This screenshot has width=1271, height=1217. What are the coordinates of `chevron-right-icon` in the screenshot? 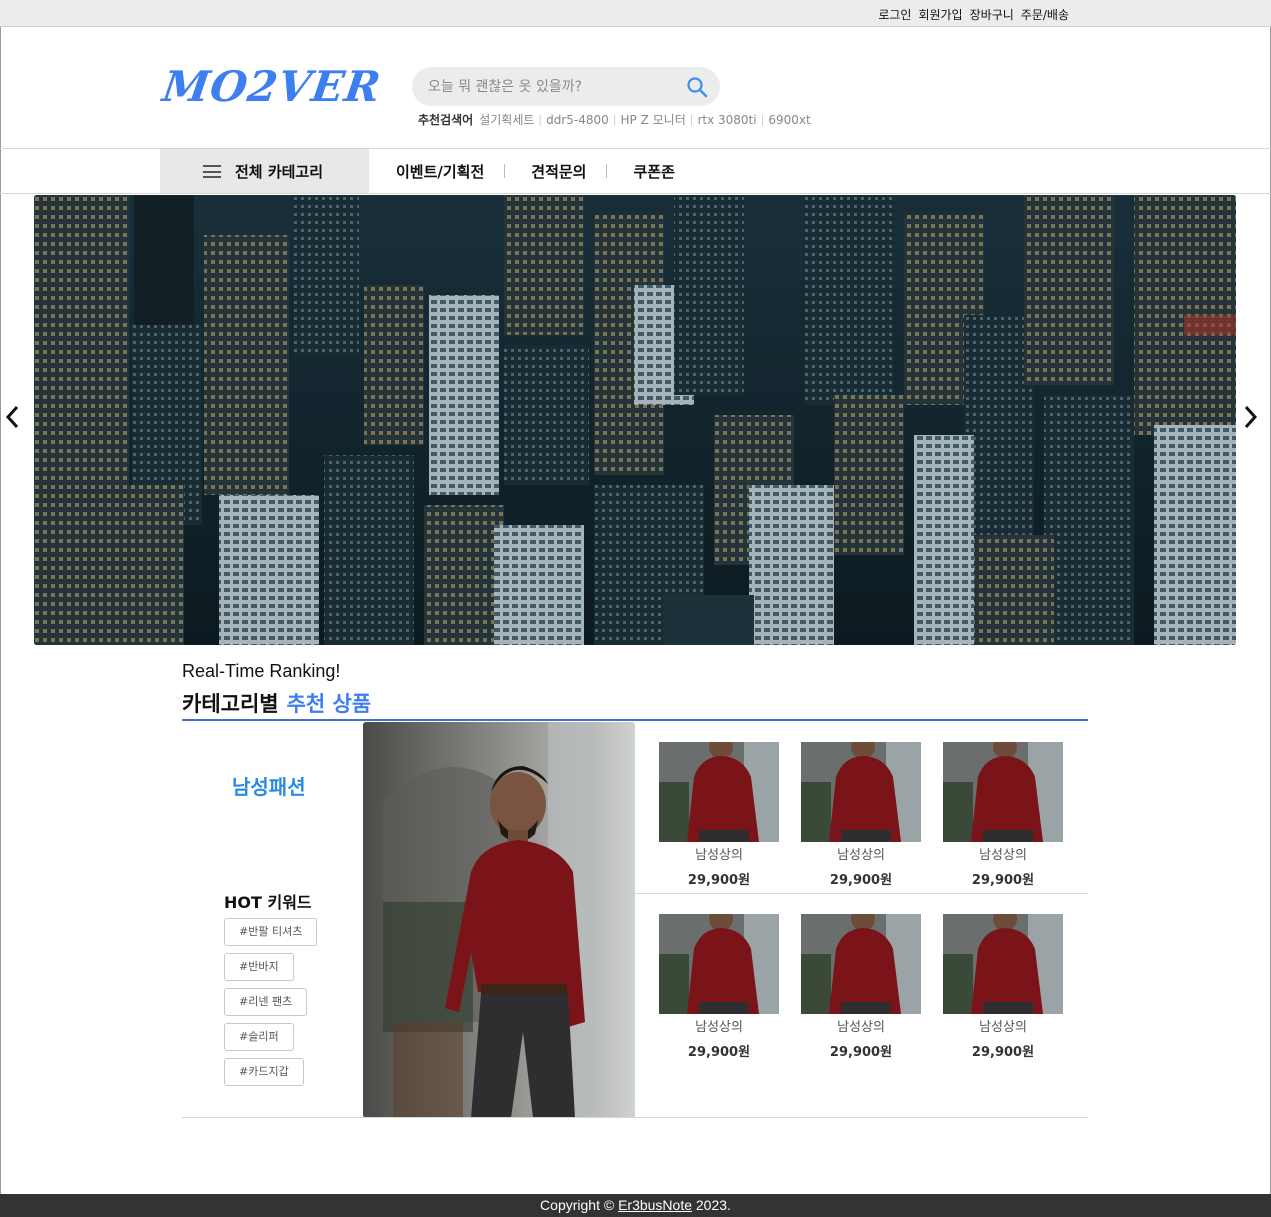 It's located at (1251, 417).